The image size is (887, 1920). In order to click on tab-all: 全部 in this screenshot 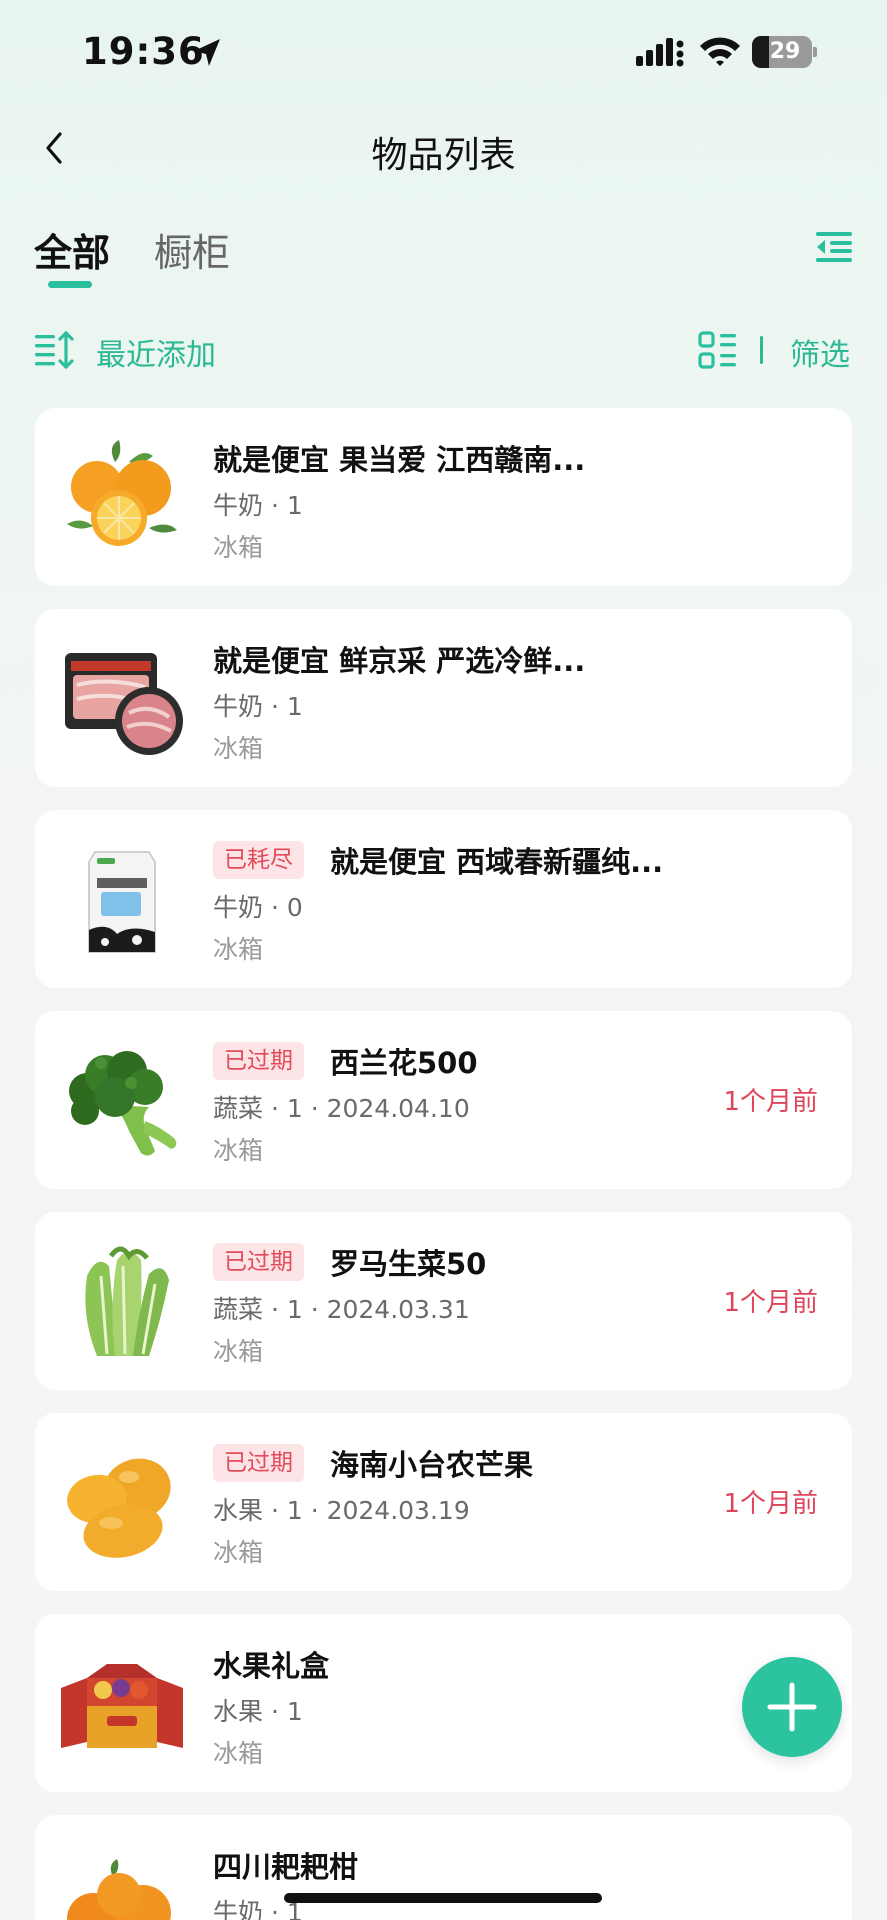, I will do `click(72, 249)`.